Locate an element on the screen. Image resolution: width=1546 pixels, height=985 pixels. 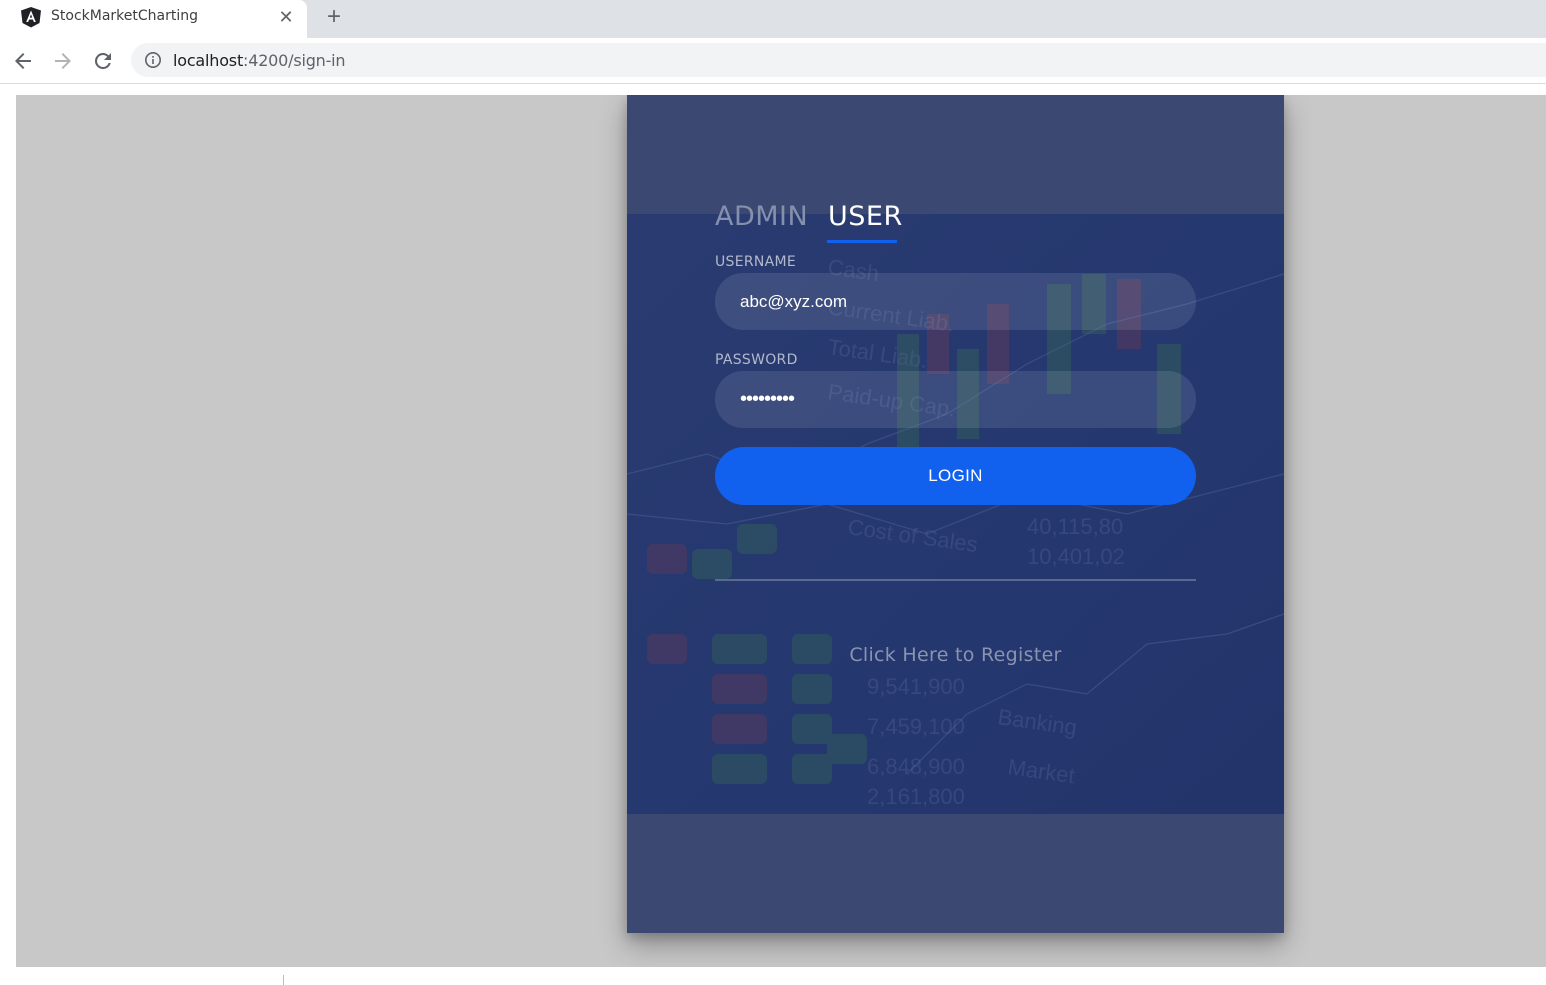
url-host: localhost is located at coordinates (208, 60).